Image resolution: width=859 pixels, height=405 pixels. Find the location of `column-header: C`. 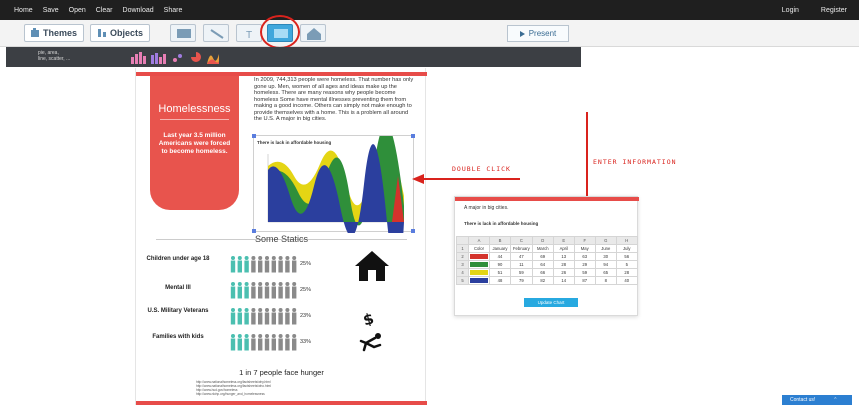

column-header: C is located at coordinates (521, 240).